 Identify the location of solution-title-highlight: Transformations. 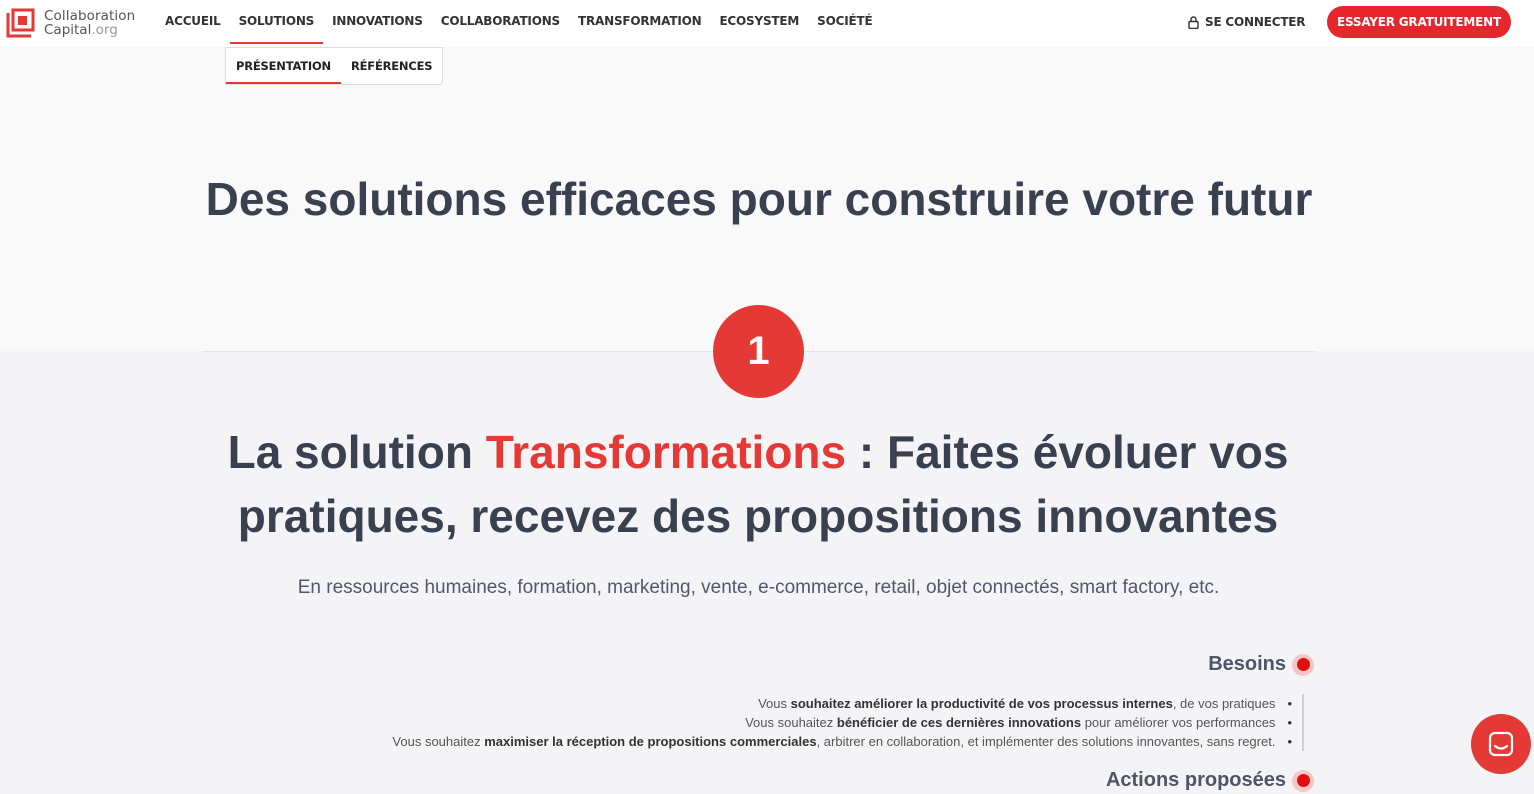
(666, 452).